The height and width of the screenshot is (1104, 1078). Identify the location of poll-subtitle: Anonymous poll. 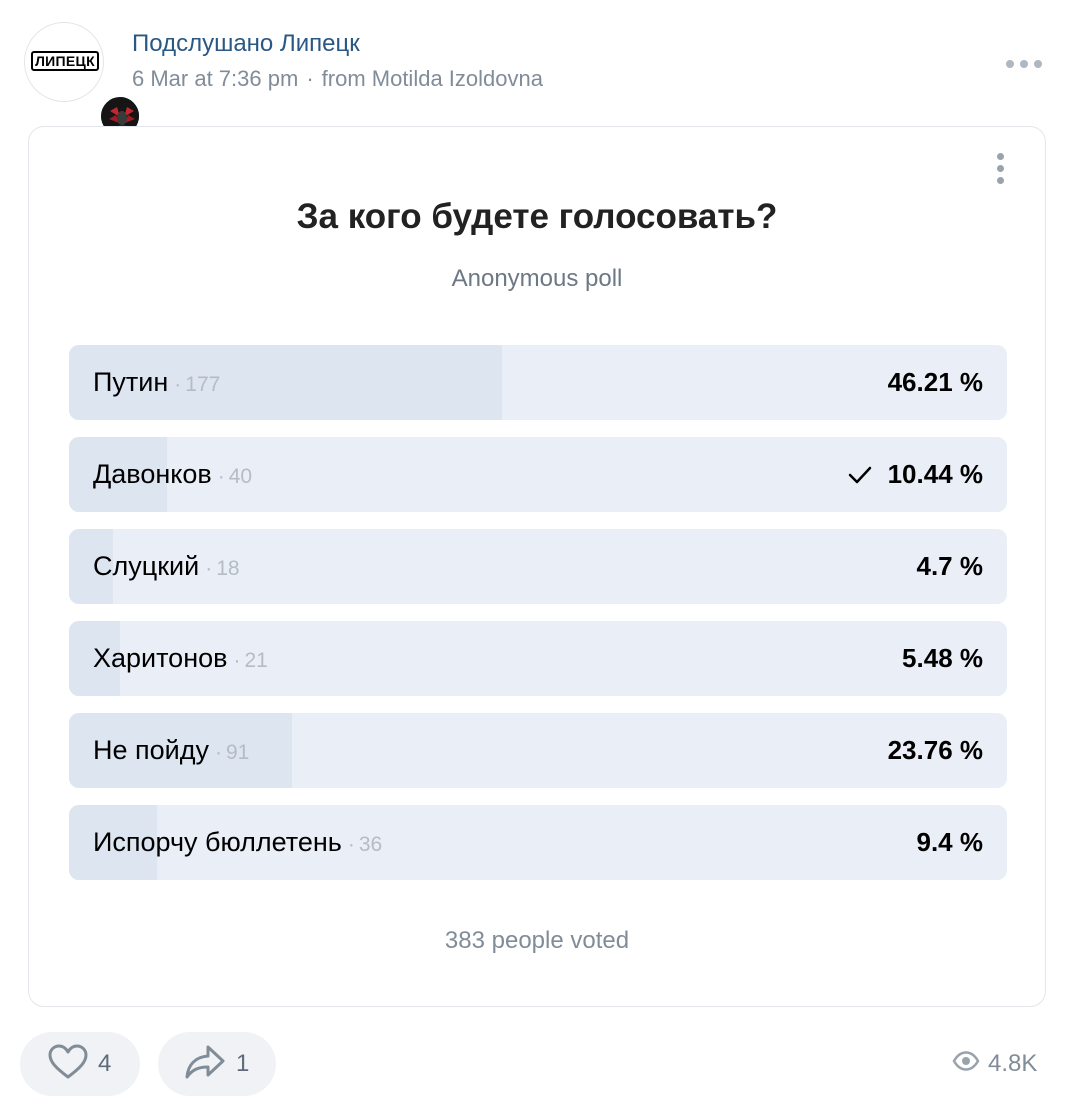
(537, 278).